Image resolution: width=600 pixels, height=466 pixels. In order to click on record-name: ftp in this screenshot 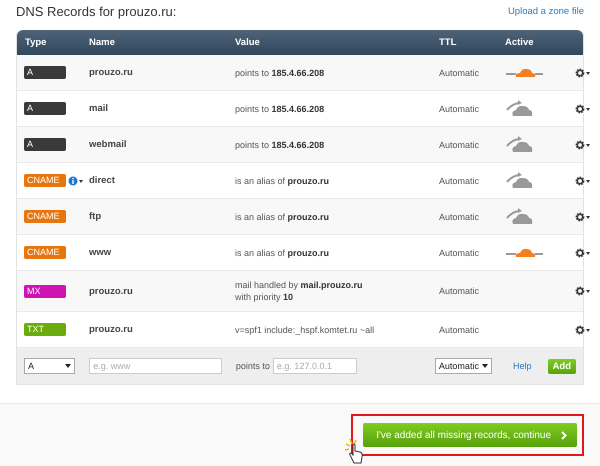, I will do `click(95, 216)`.